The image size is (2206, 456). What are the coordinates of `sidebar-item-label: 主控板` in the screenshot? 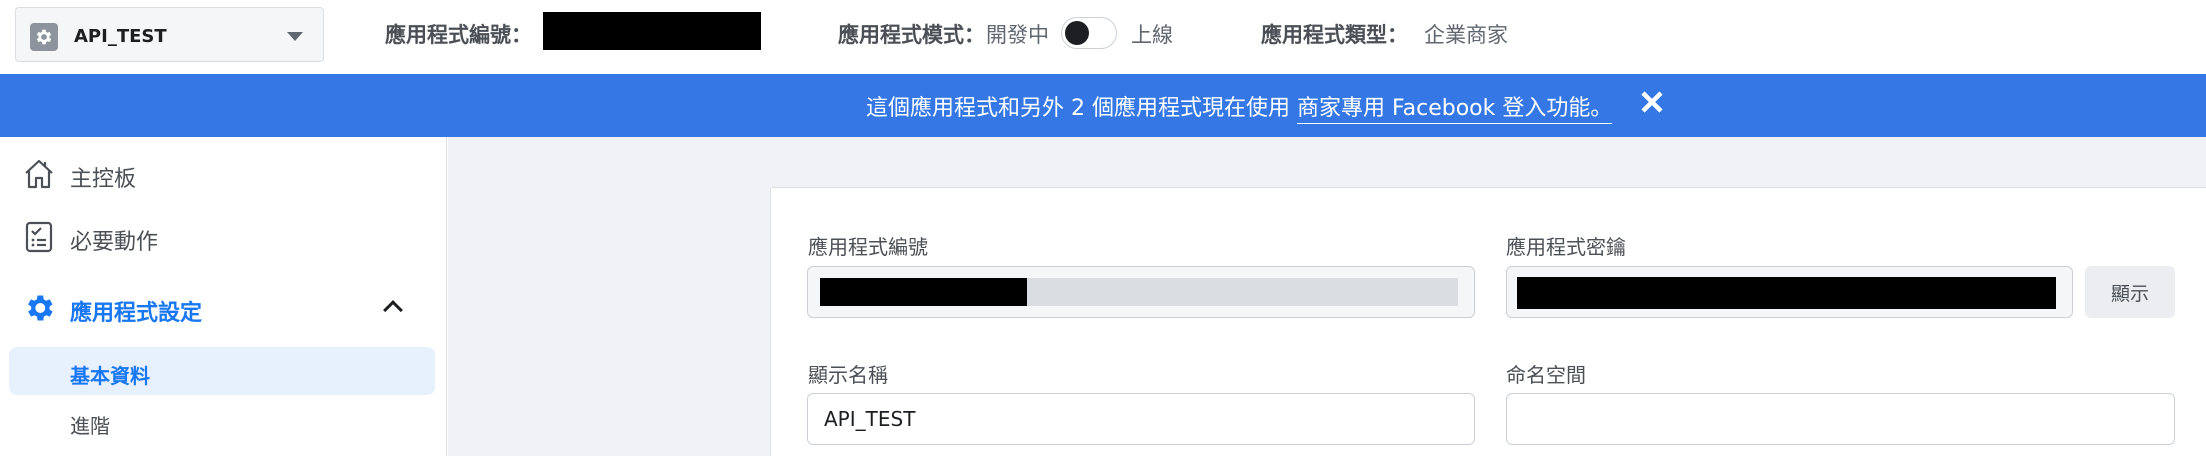 It's located at (103, 179).